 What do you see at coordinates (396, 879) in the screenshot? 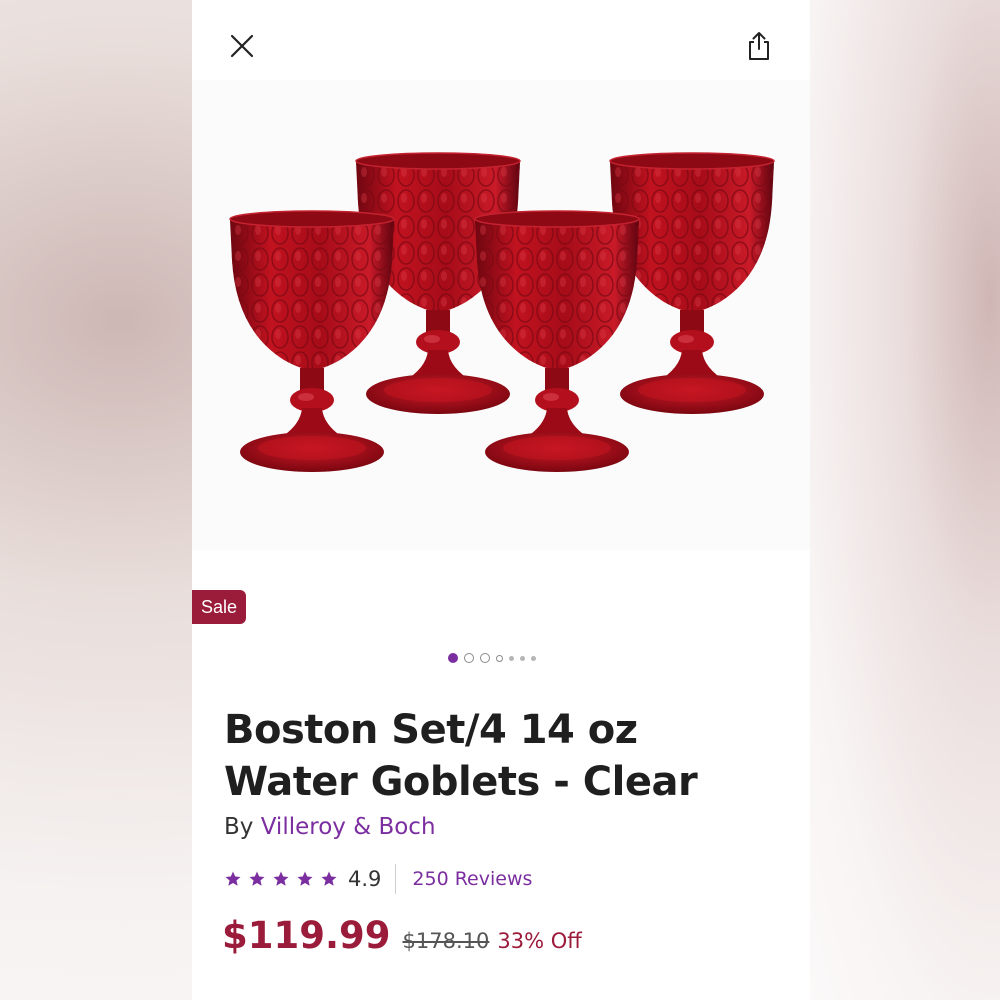
I see `divider` at bounding box center [396, 879].